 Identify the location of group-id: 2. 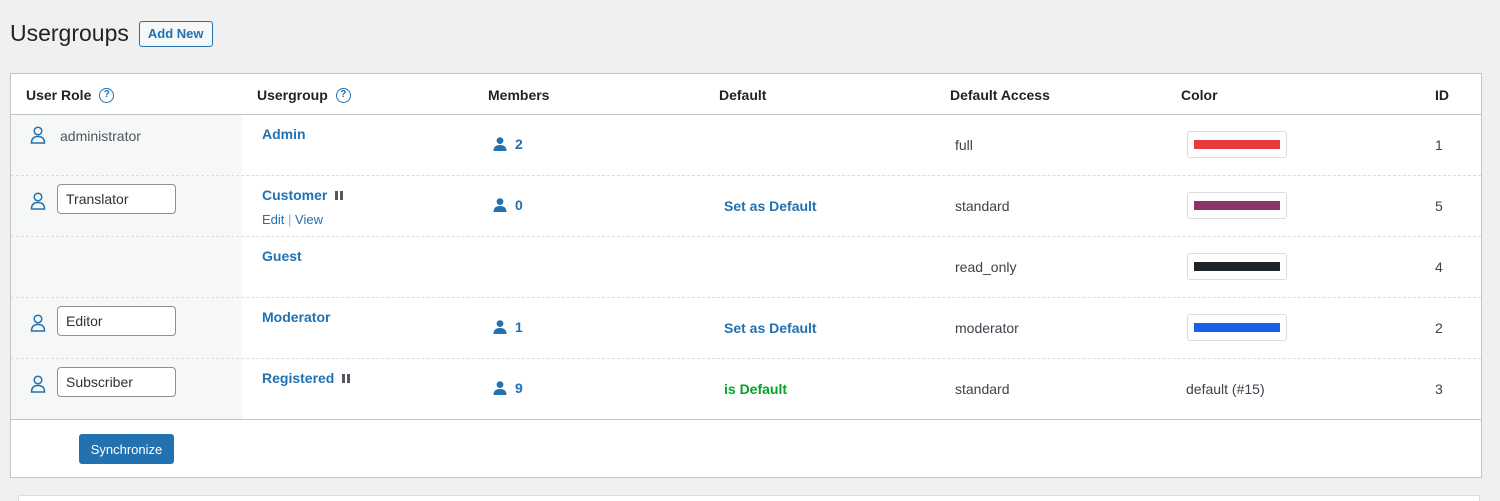
(1439, 328).